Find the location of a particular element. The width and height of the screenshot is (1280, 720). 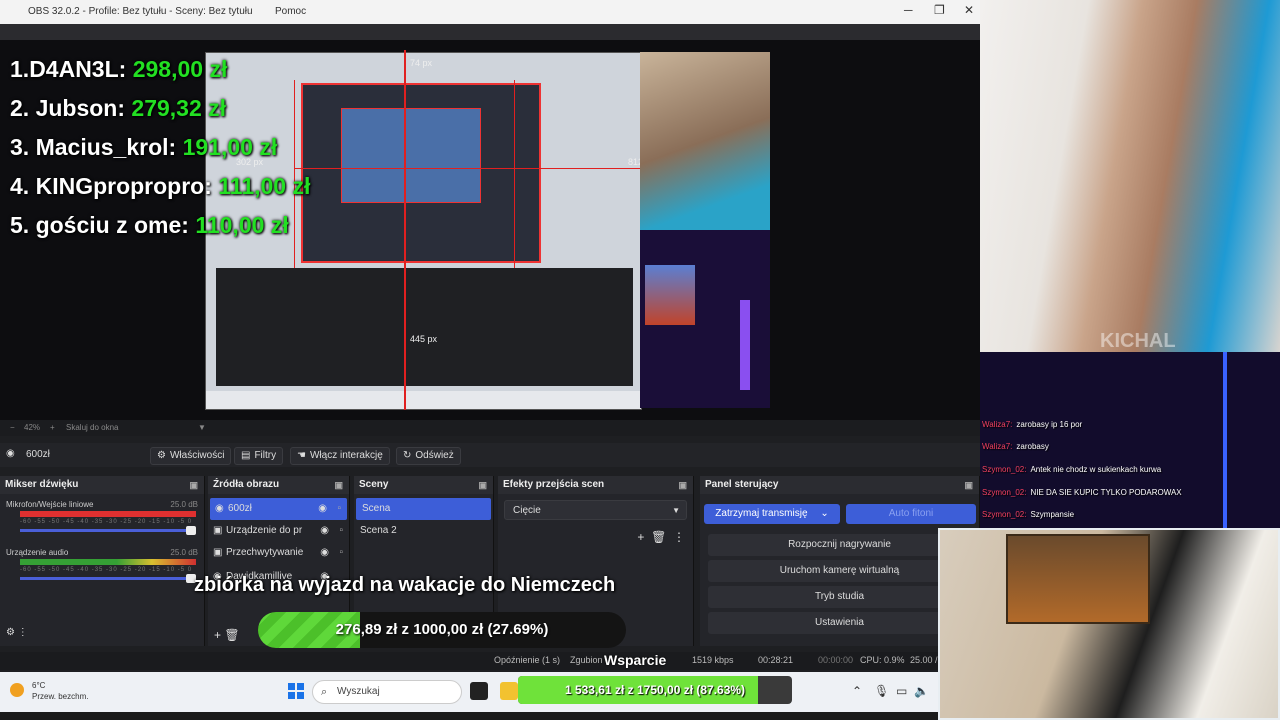

leaderboard-row: 3. Macius_krol: 191,00 zł is located at coordinates (144, 147).